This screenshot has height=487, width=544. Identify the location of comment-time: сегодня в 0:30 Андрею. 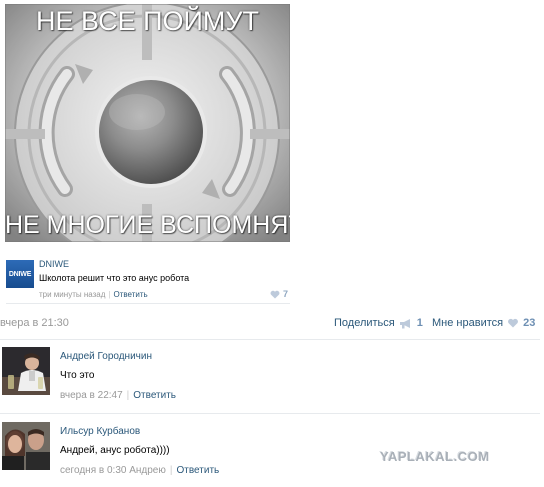
(113, 470).